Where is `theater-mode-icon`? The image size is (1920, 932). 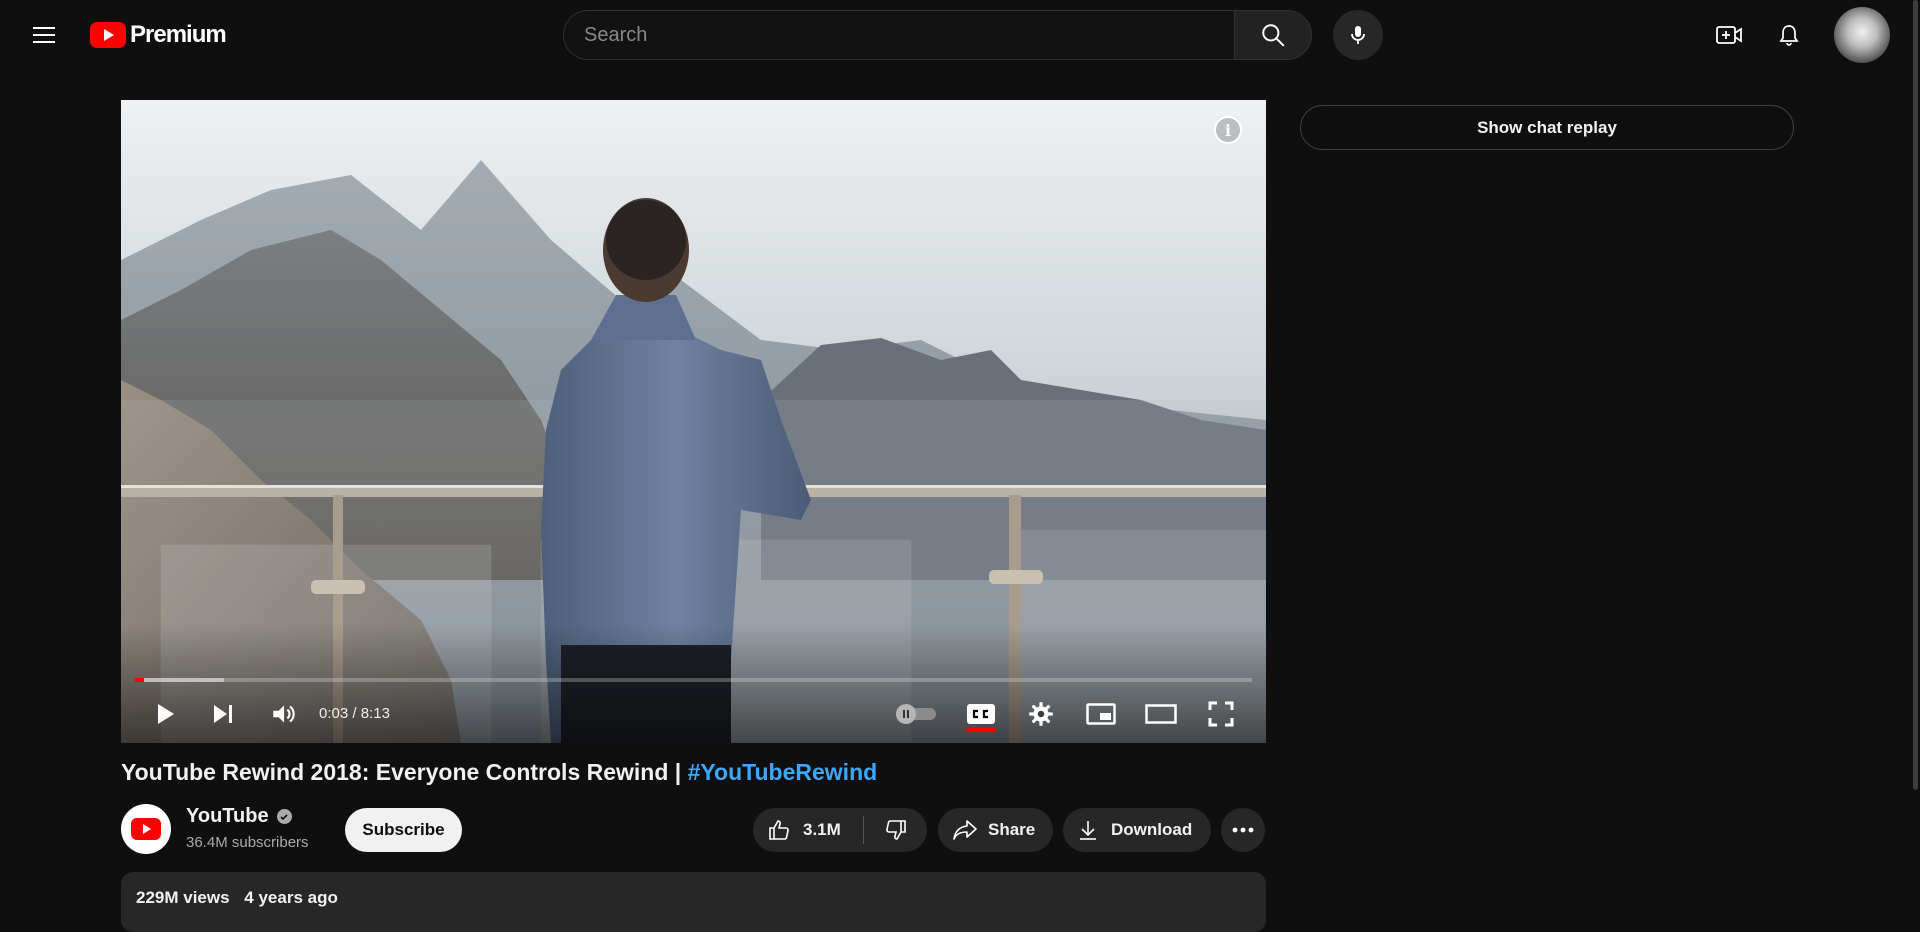 theater-mode-icon is located at coordinates (1161, 714).